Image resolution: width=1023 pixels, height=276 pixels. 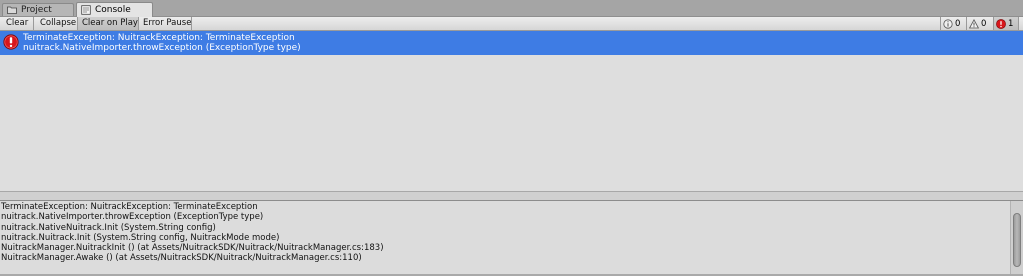 What do you see at coordinates (984, 23) in the screenshot?
I see `warning-count: 0` at bounding box center [984, 23].